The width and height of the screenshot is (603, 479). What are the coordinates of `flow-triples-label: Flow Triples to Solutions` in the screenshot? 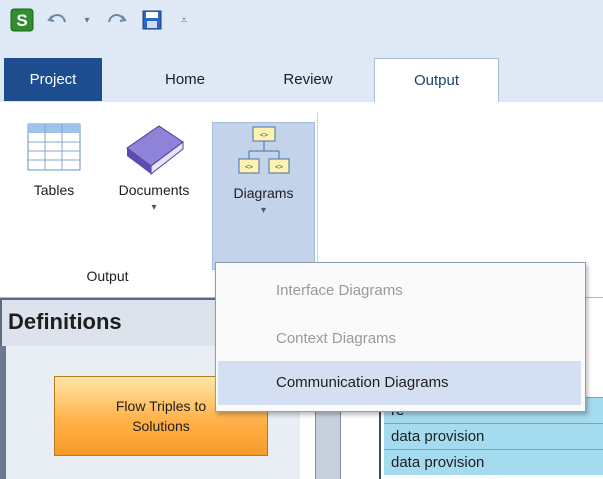 It's located at (161, 416).